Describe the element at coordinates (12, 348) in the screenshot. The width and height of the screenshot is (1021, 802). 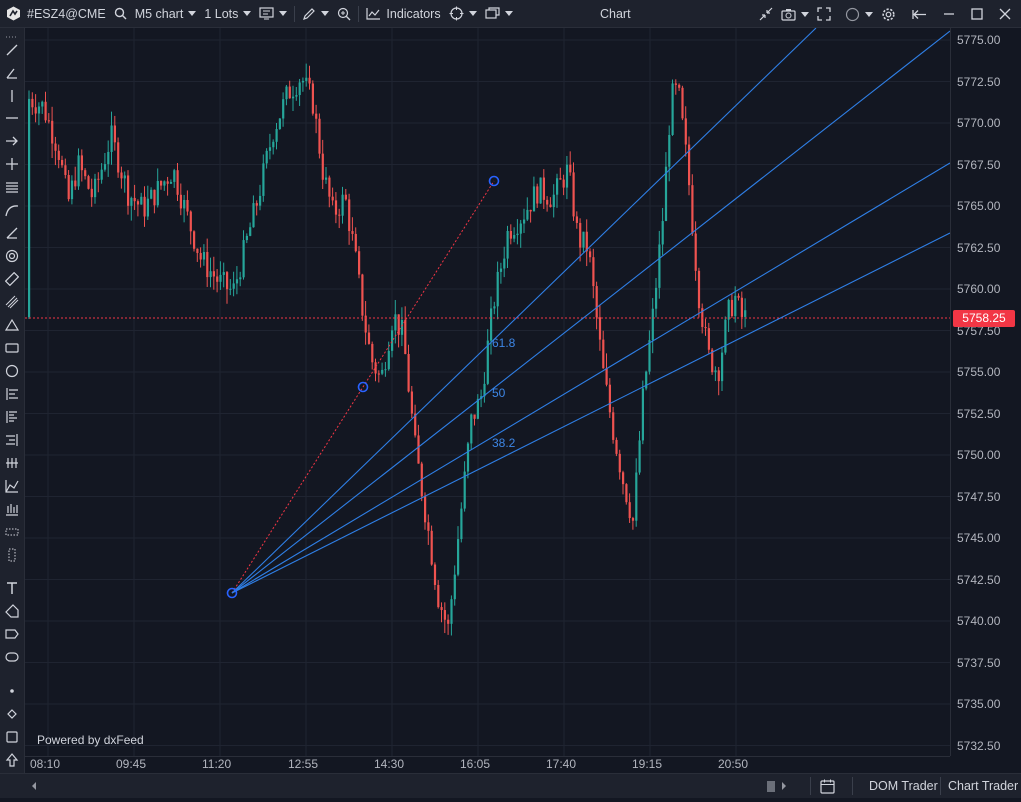
I see `rectangle-tool-icon` at that location.